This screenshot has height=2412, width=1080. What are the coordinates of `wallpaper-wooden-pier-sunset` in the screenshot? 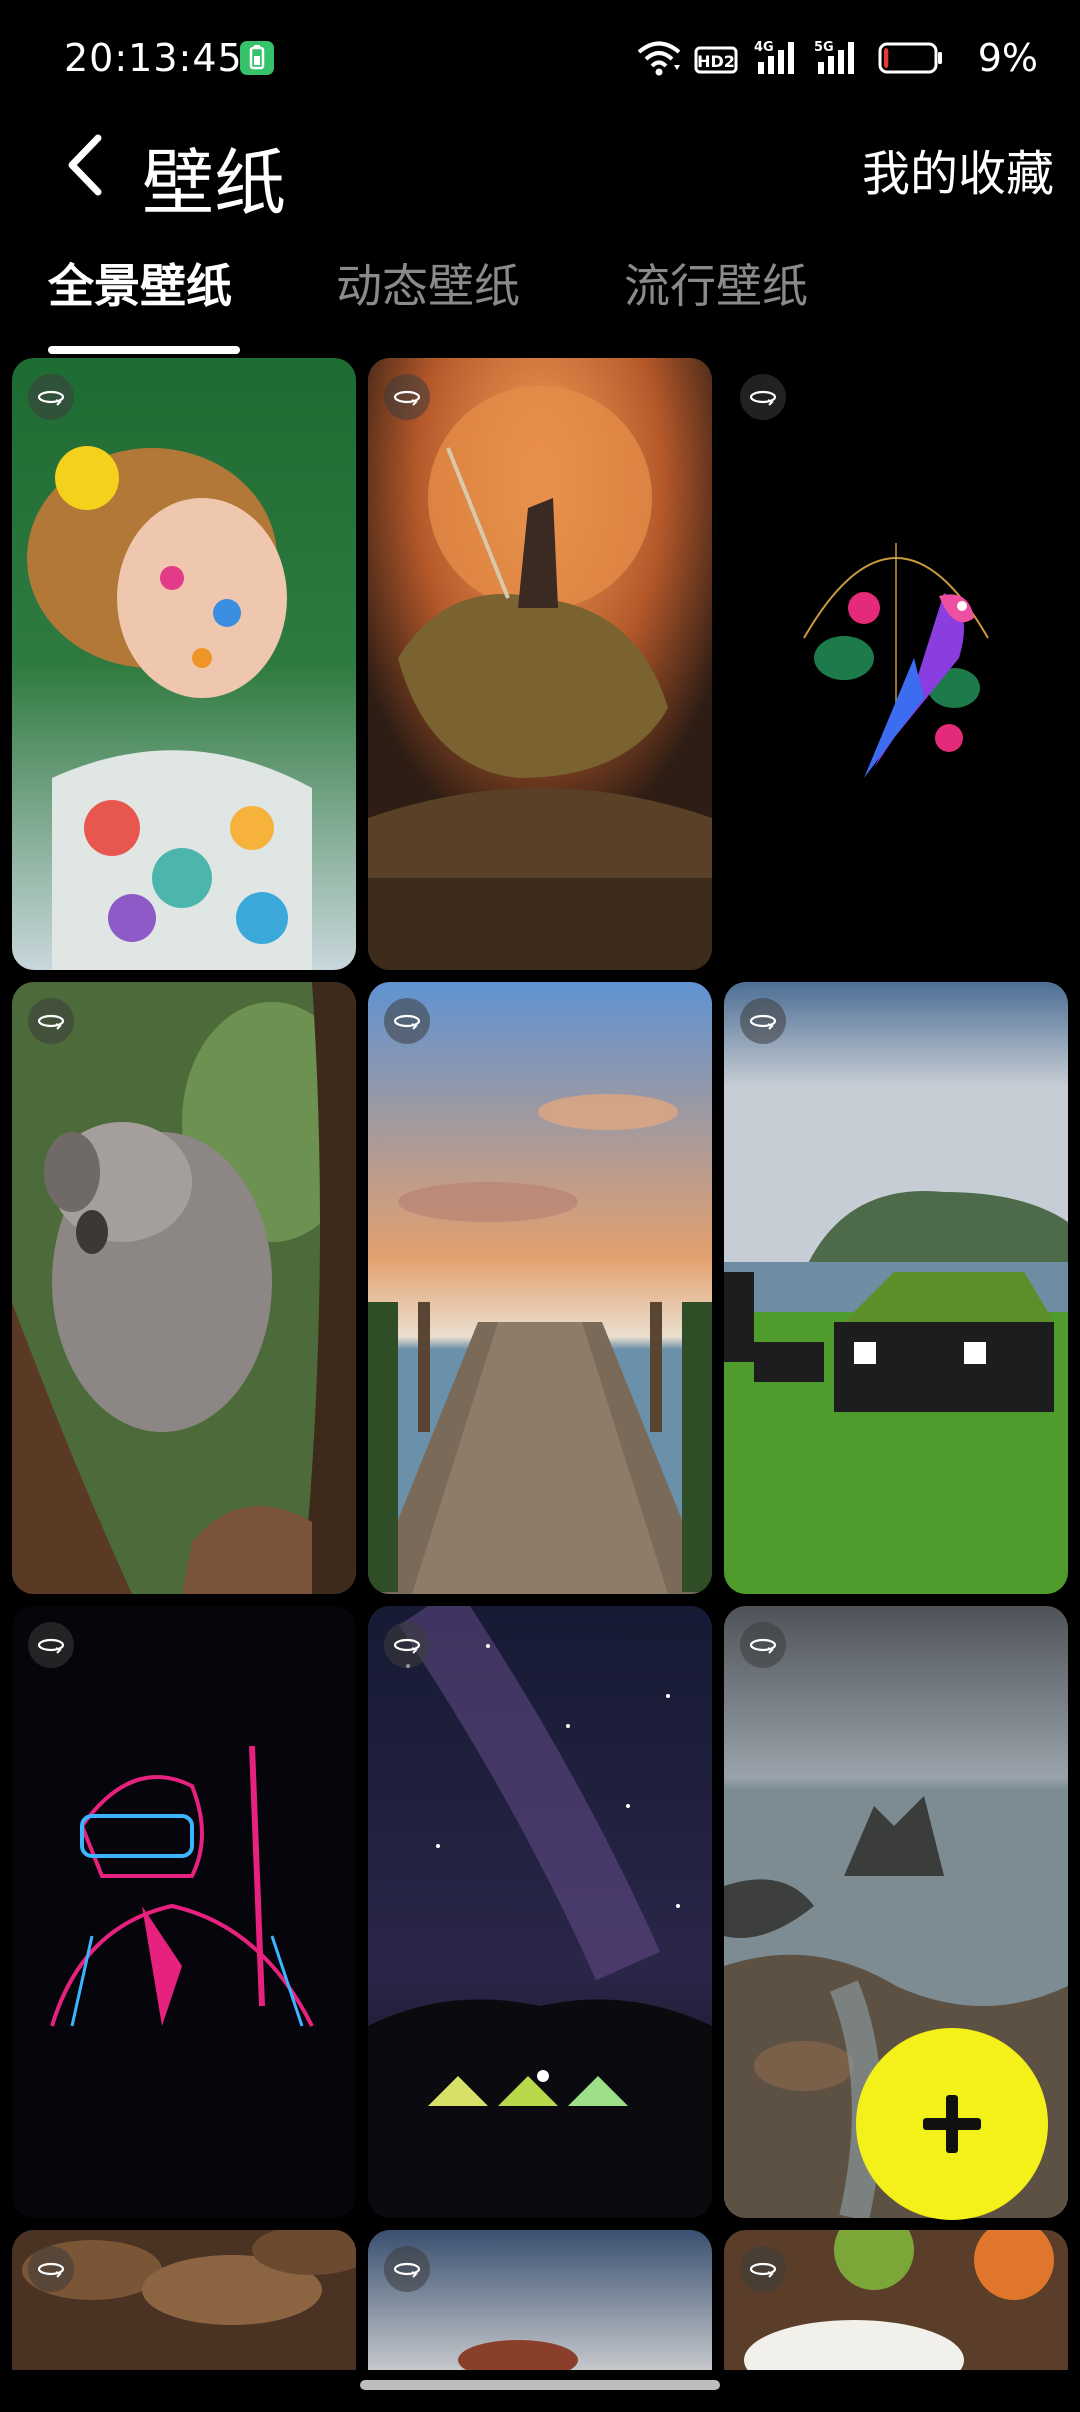 It's located at (540, 1288).